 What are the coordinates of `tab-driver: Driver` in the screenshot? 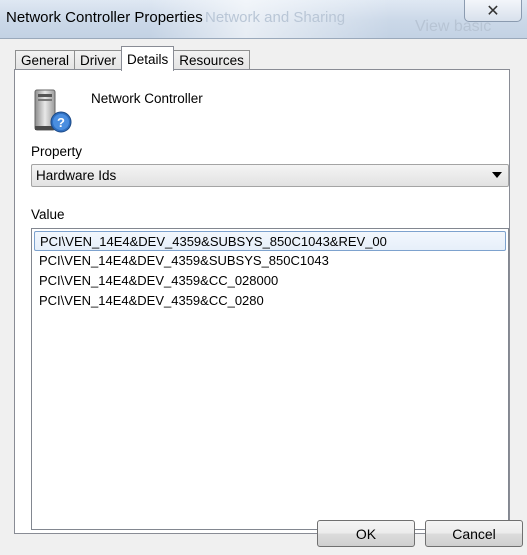 It's located at (98, 60).